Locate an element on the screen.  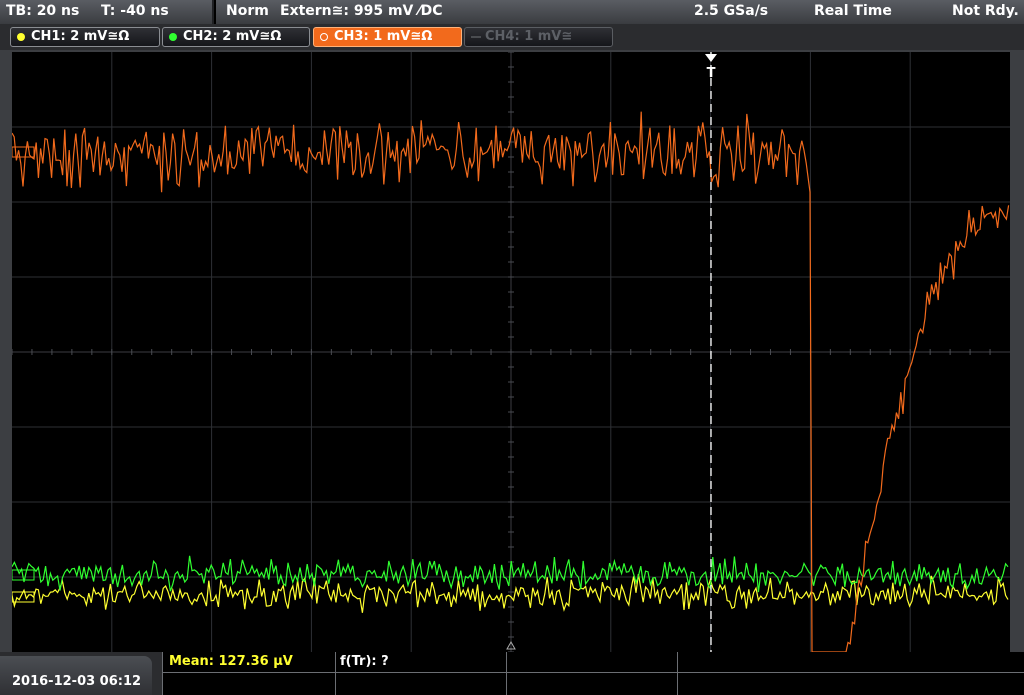
channel-tab-ch3: CH3: 1 mV≅Ω is located at coordinates (387, 37).